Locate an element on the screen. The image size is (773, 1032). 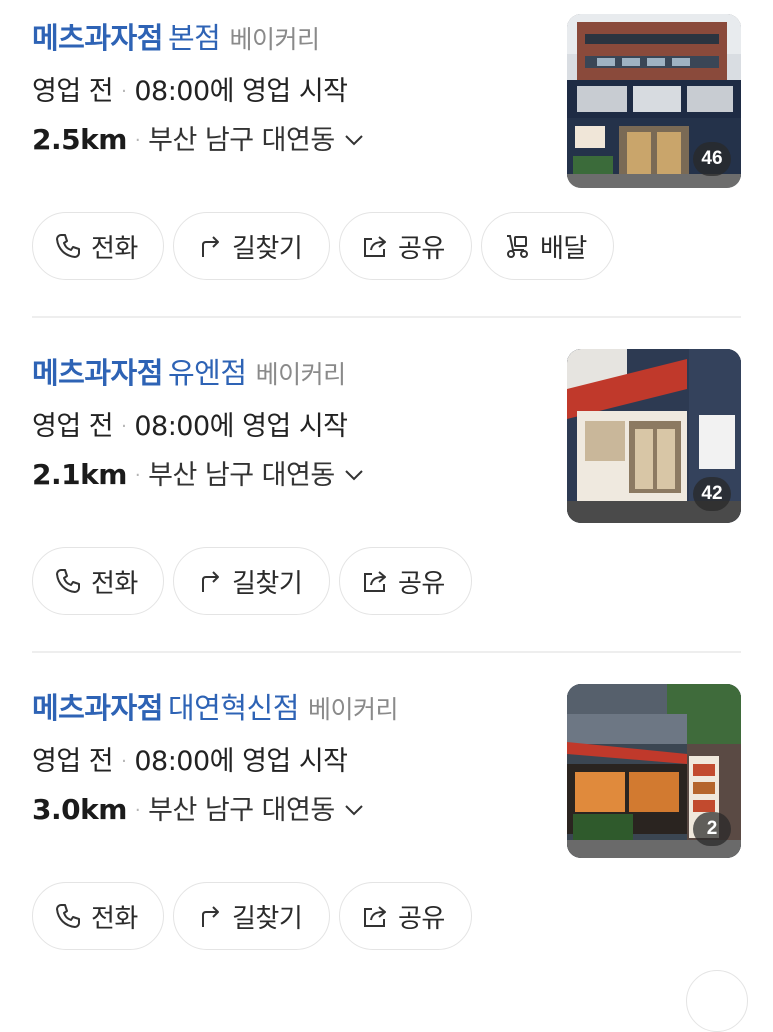
location-info: 3.0km · 부산 남구 대연동 is located at coordinates (198, 810).